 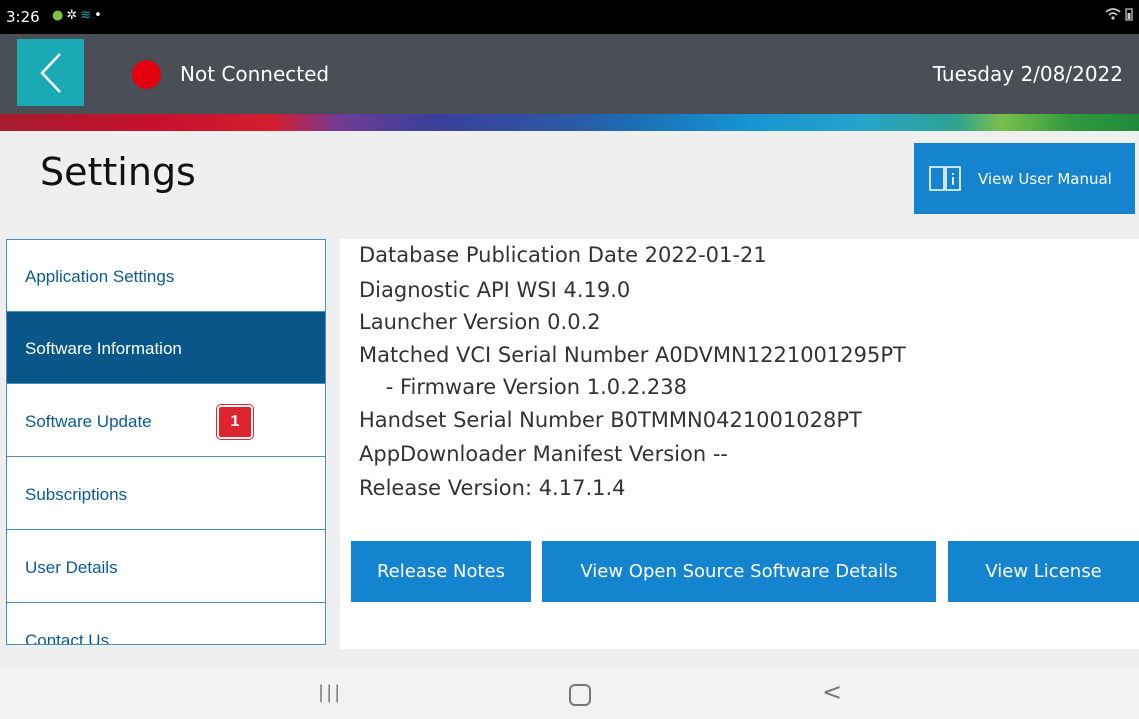 What do you see at coordinates (945, 180) in the screenshot?
I see `book-info-icon` at bounding box center [945, 180].